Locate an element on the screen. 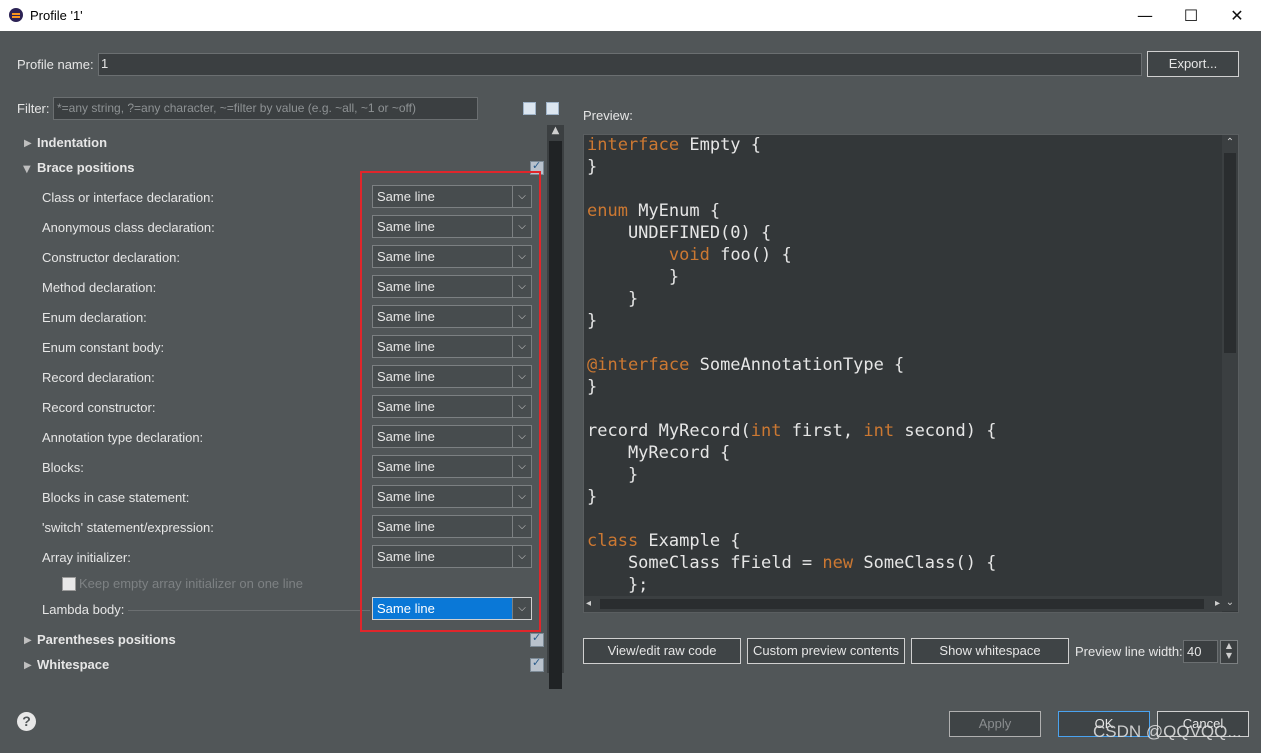 The width and height of the screenshot is (1261, 753). code-token: UNDEFINED(0) { is located at coordinates (679, 233).